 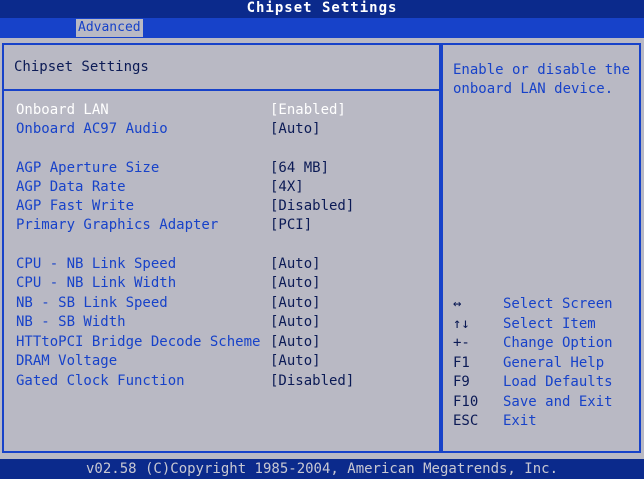 I want to click on setting-value: [Enabled], so click(x=308, y=110).